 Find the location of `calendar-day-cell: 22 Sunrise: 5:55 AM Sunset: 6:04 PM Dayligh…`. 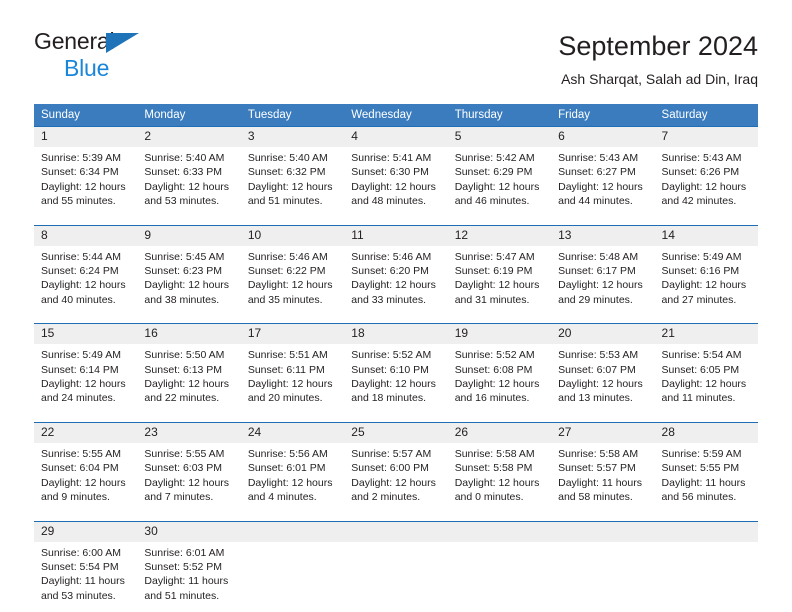

calendar-day-cell: 22 Sunrise: 5:55 AM Sunset: 6:04 PM Dayligh… is located at coordinates (86, 466).